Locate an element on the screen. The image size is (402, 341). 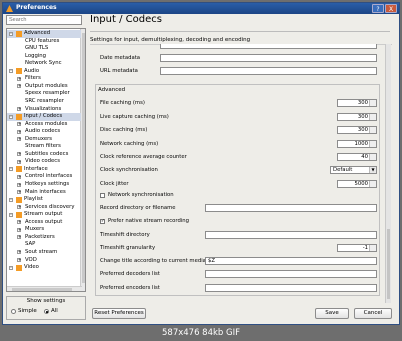
close-button: X is located at coordinates (391, 8).